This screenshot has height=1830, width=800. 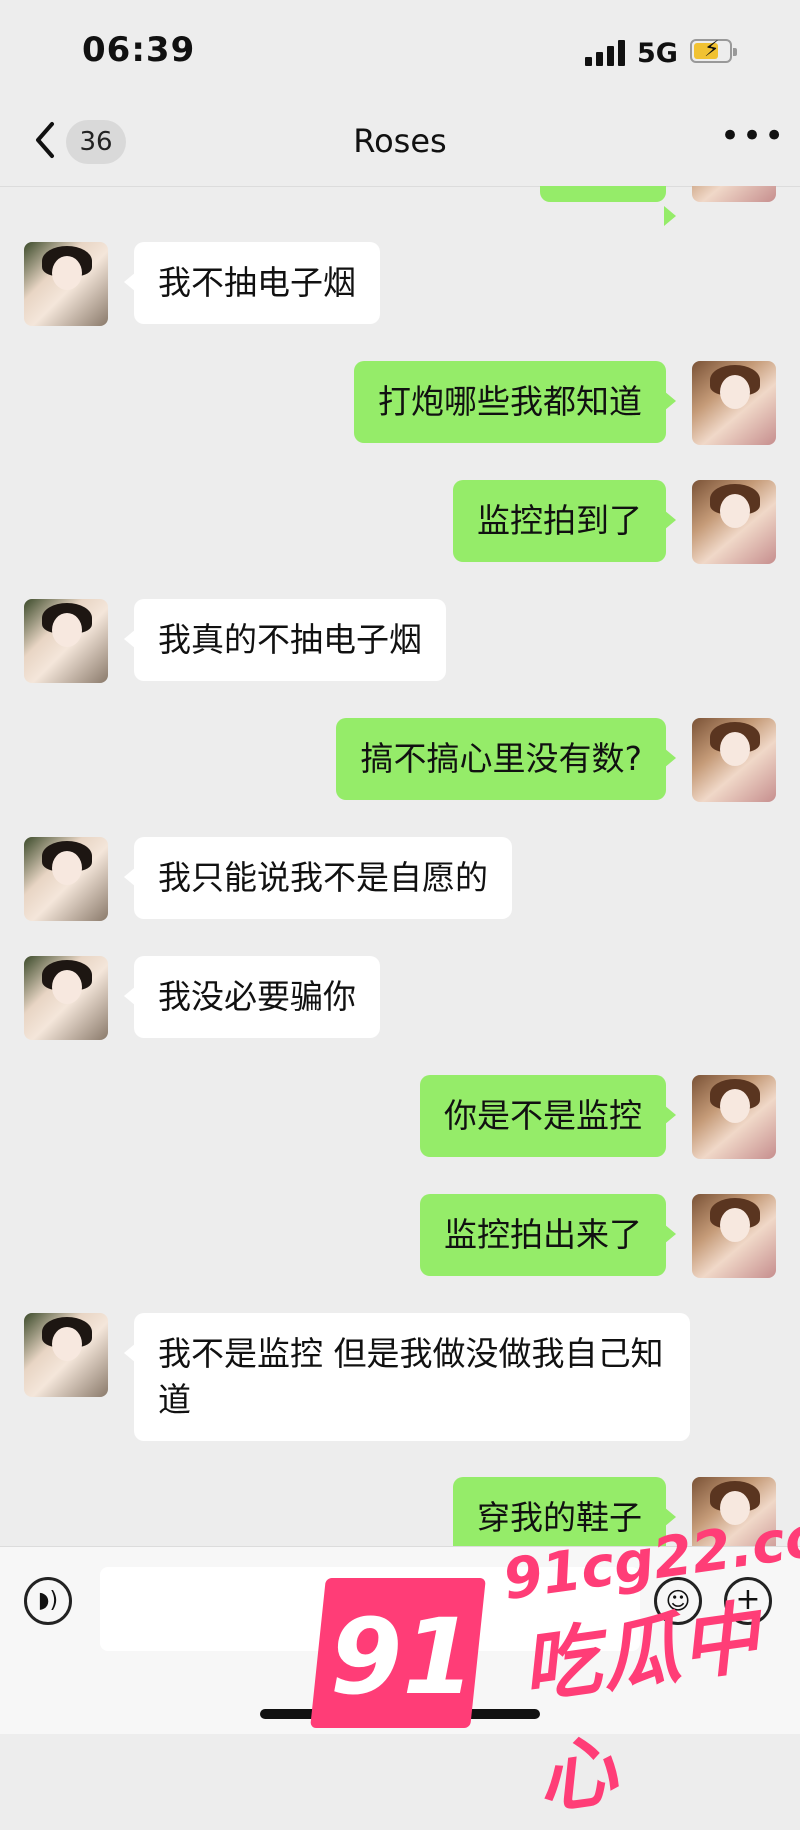 I want to click on signal-icon, so click(x=607, y=53).